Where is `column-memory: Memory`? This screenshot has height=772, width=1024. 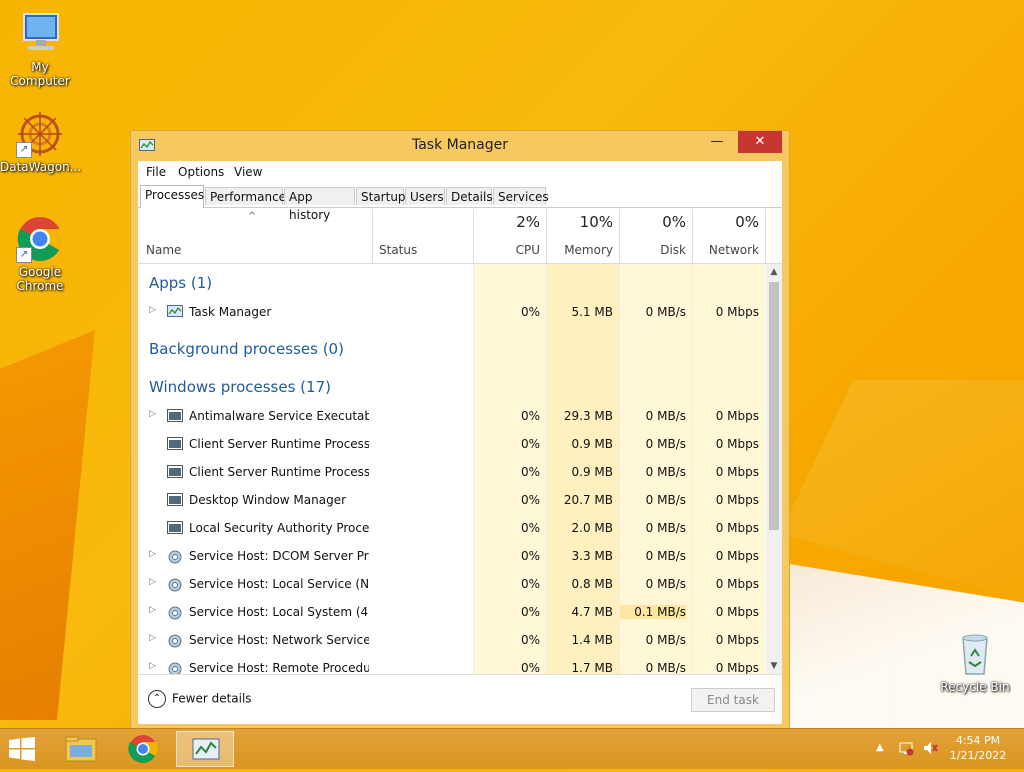 column-memory: Memory is located at coordinates (580, 250).